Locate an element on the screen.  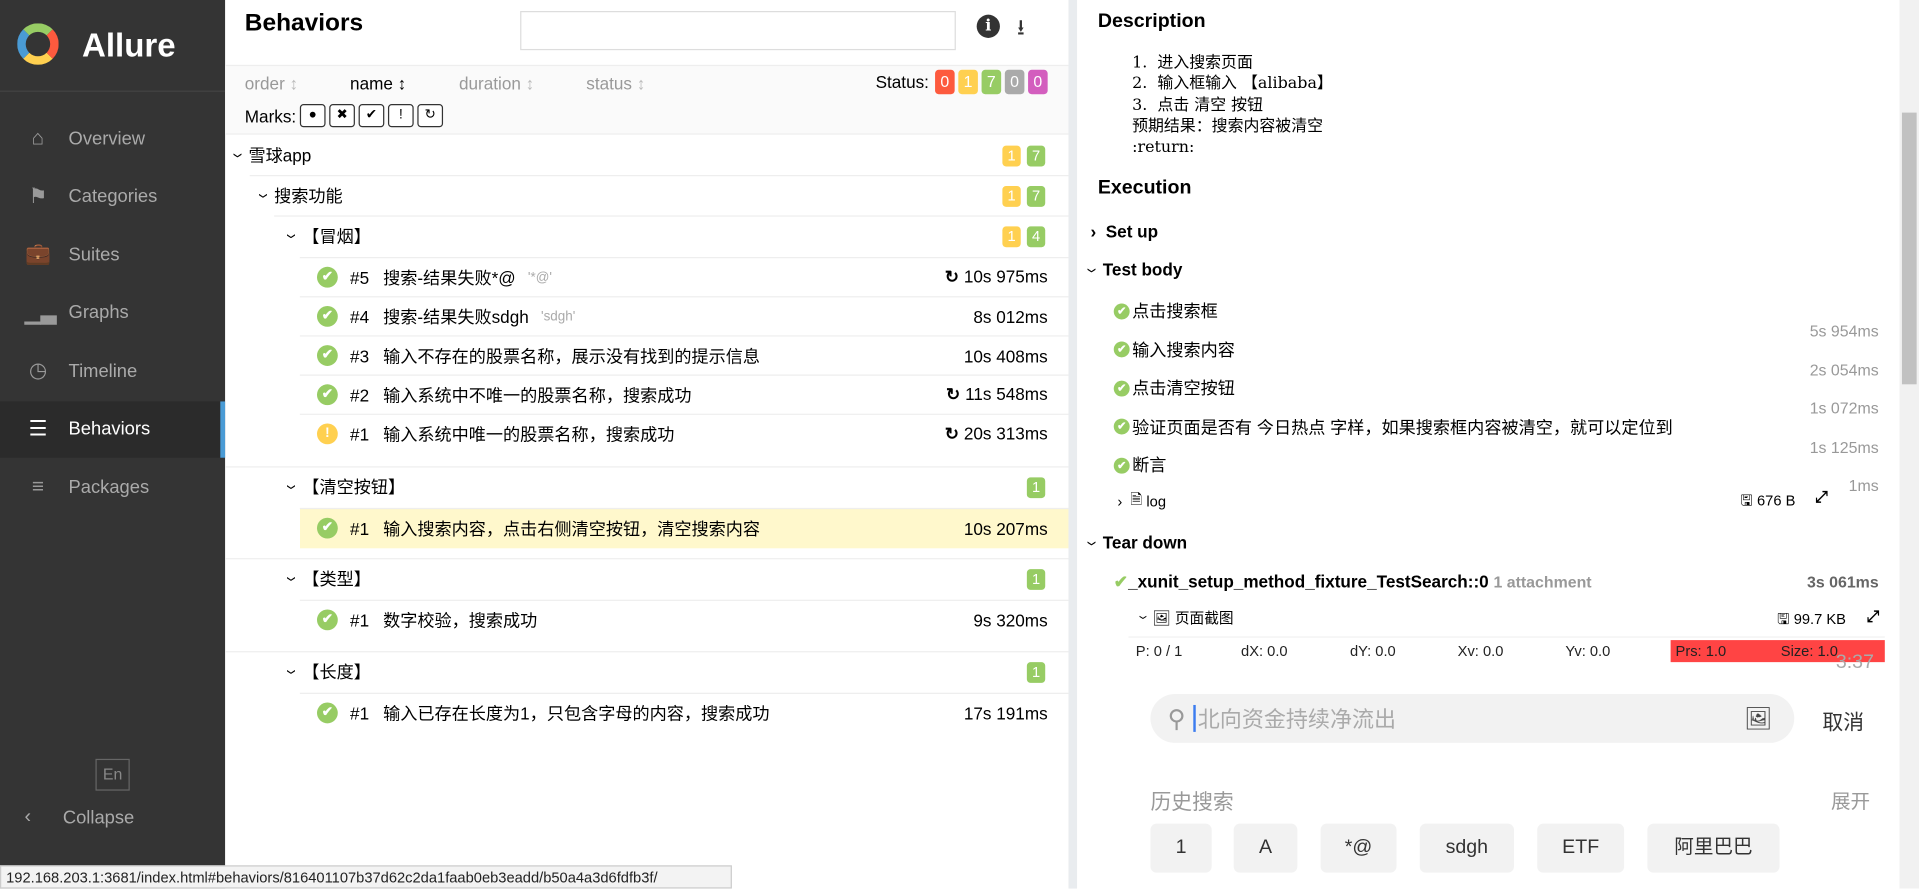
sidebar-item-label: Behaviors is located at coordinates (109, 429).